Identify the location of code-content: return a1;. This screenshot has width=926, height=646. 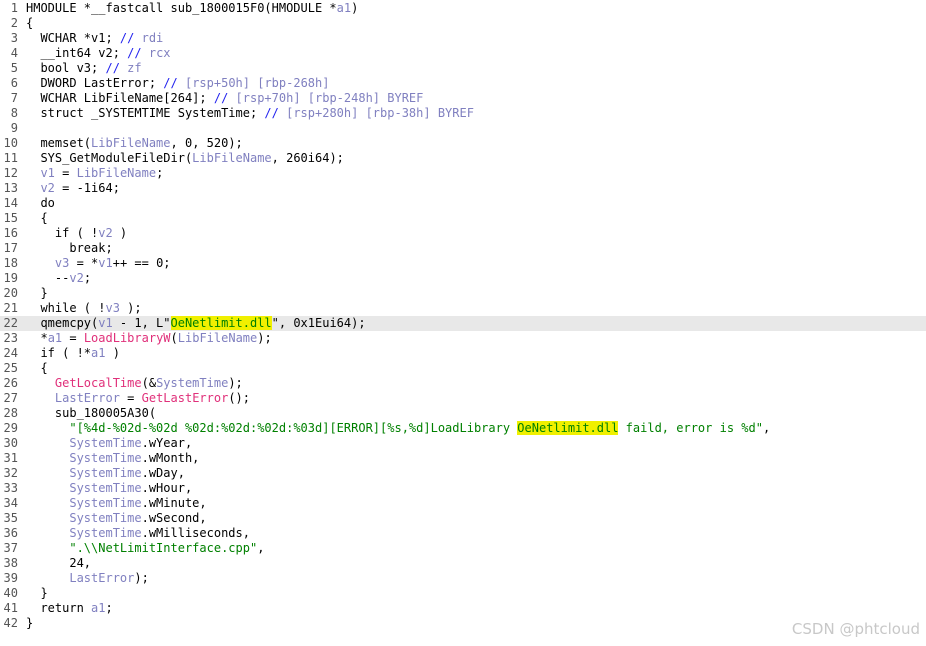
(69, 608).